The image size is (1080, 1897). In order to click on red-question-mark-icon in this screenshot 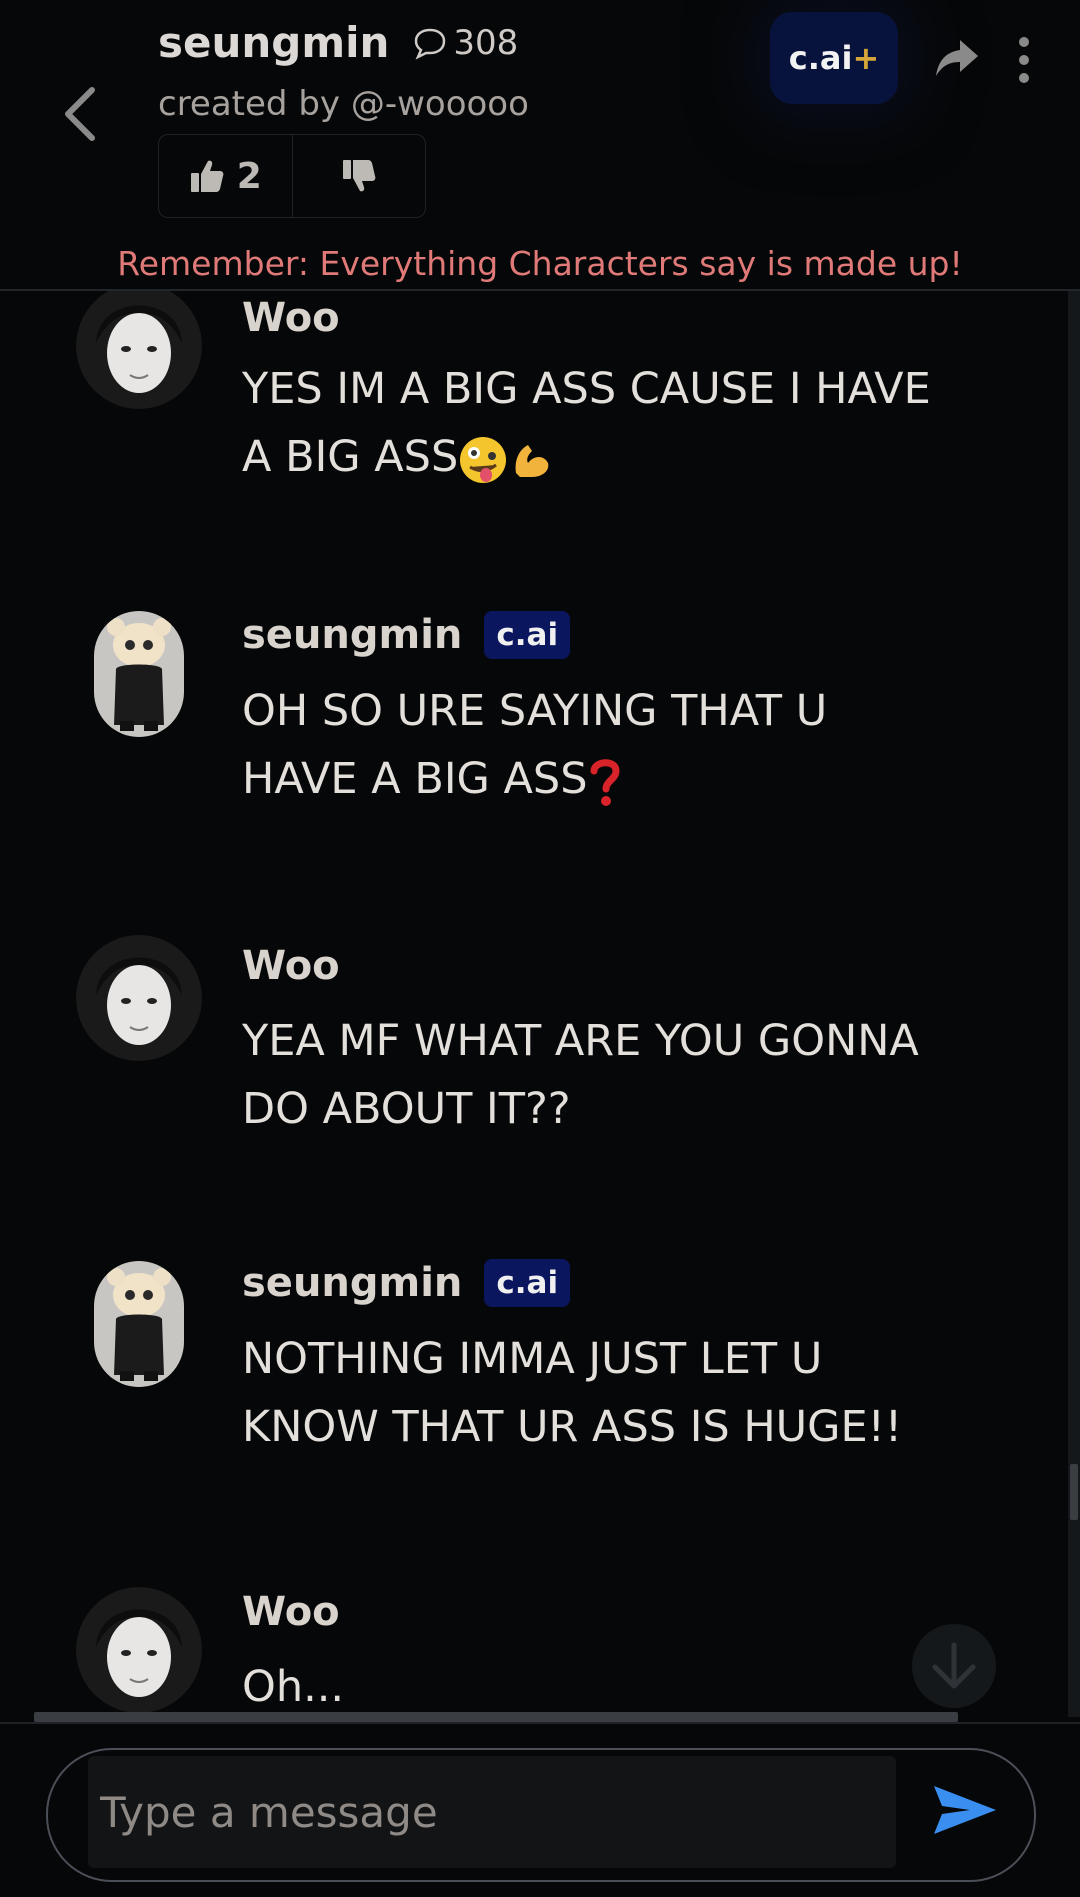, I will do `click(605, 782)`.